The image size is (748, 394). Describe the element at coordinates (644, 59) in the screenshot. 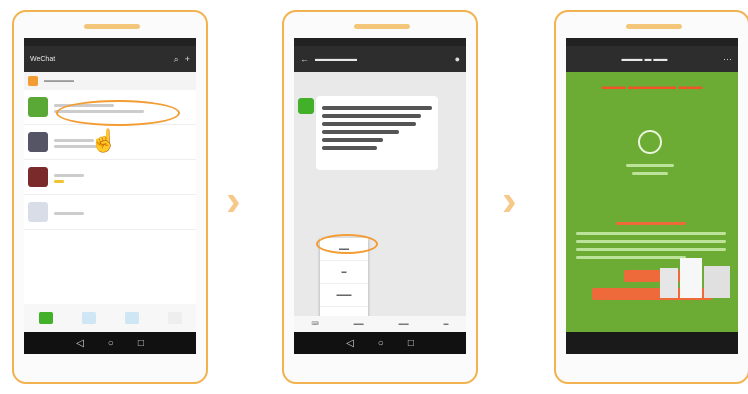

I see `page-title: ▬▬▬ ▬ ▬▬` at that location.